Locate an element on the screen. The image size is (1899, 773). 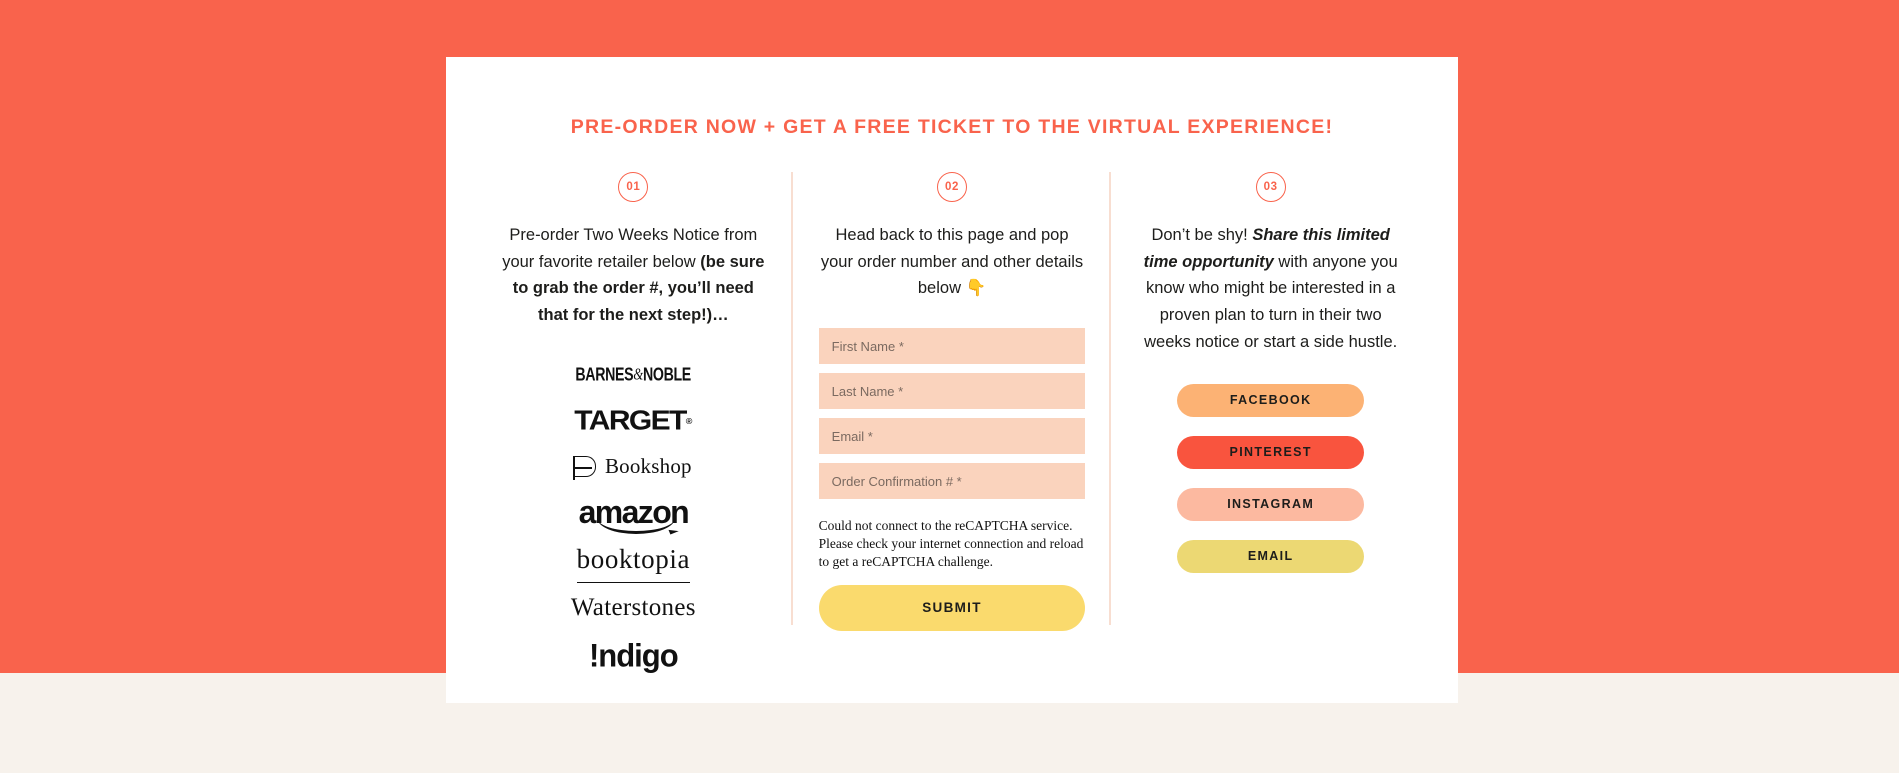
registered-mark-icon: ® is located at coordinates (689, 421).